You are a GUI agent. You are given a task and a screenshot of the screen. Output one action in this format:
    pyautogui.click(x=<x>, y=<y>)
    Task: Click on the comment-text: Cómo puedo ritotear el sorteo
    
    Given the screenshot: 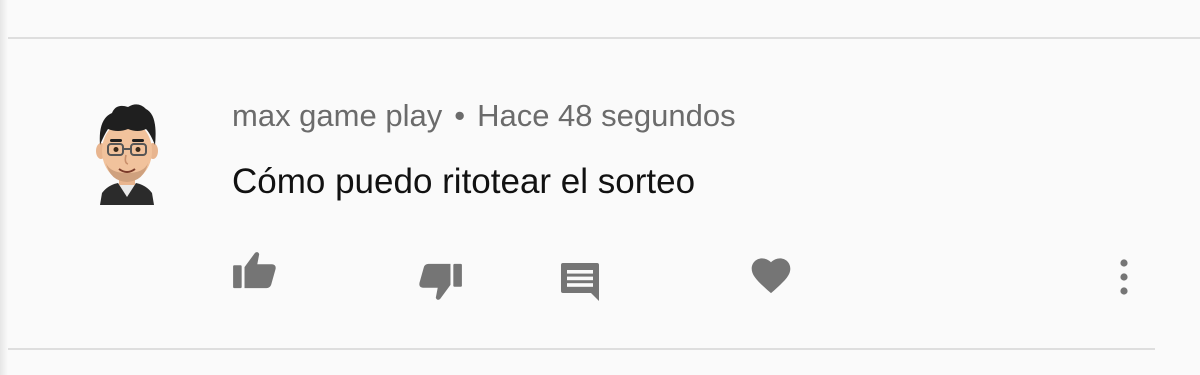 What is the action you would take?
    pyautogui.click(x=464, y=181)
    